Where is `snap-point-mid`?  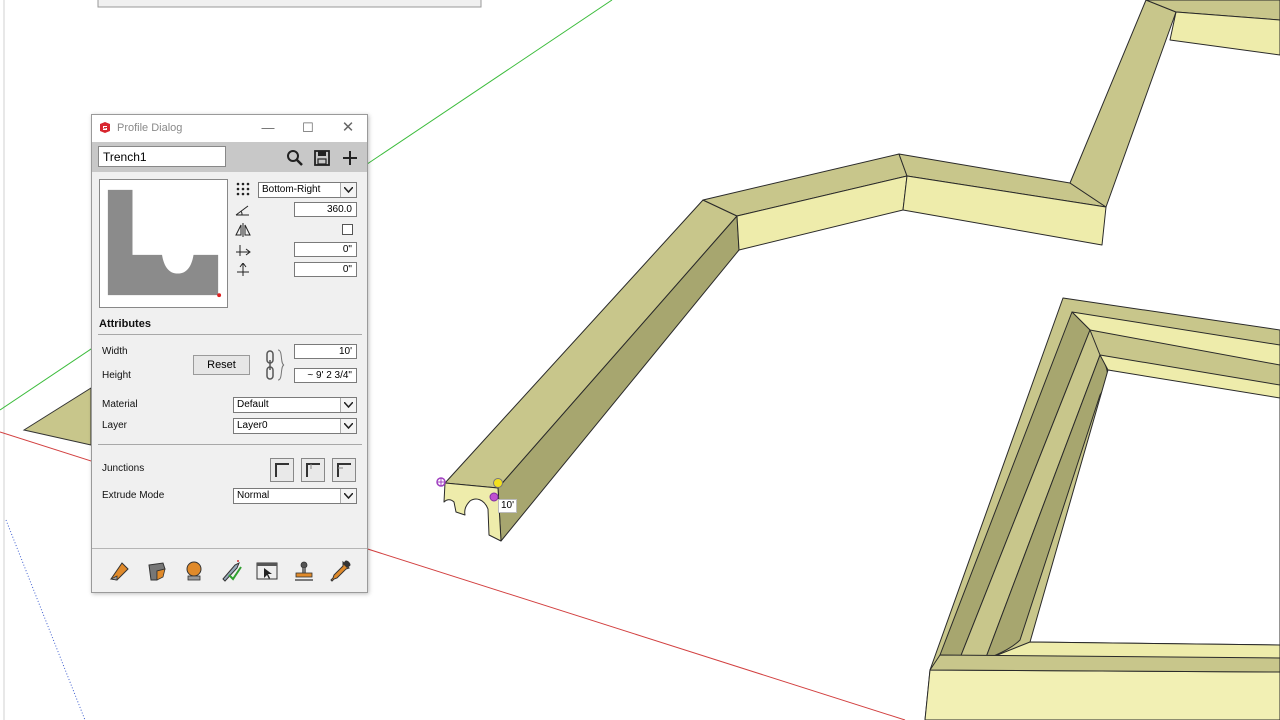
snap-point-mid is located at coordinates (494, 497).